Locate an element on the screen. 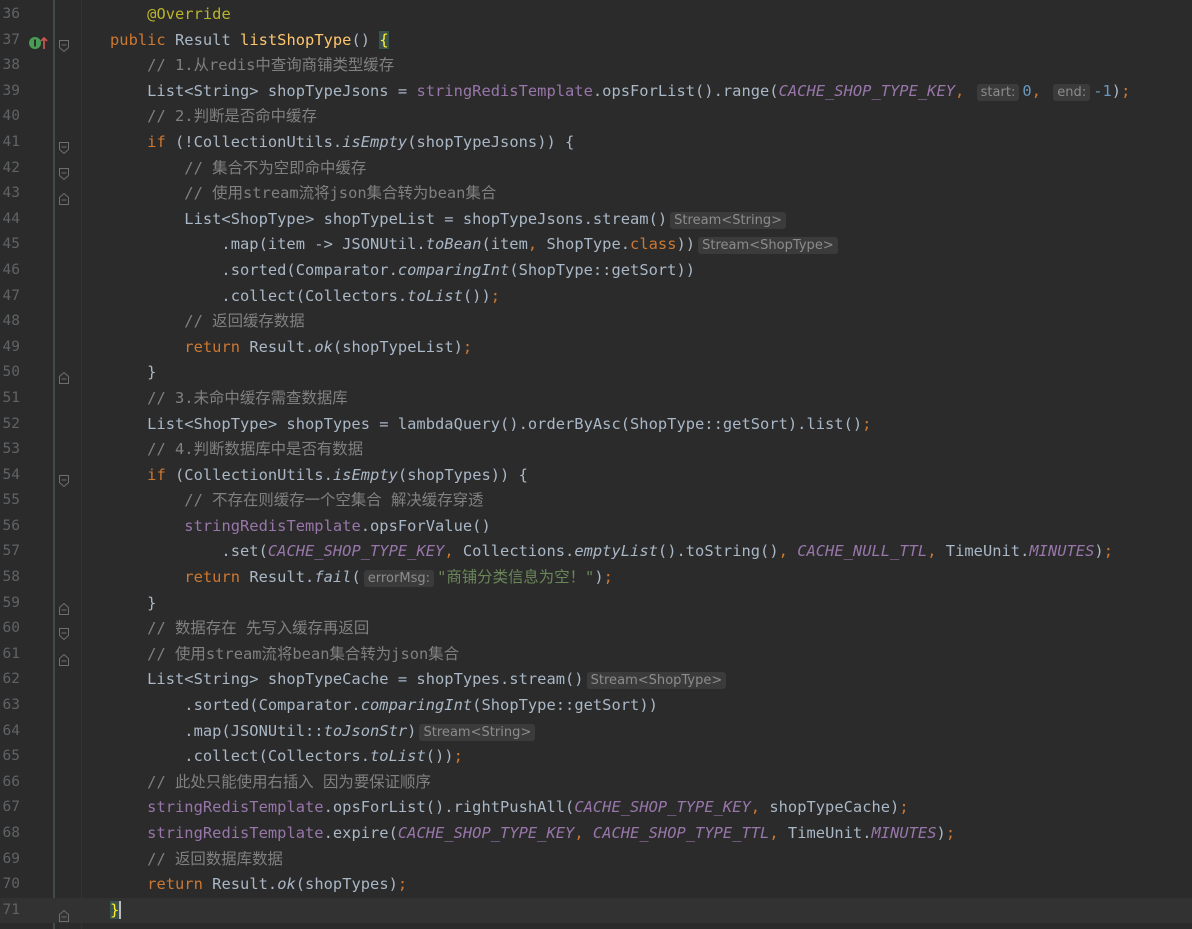 The image size is (1192, 929). inlay-hint: Stream<String> is located at coordinates (728, 220).